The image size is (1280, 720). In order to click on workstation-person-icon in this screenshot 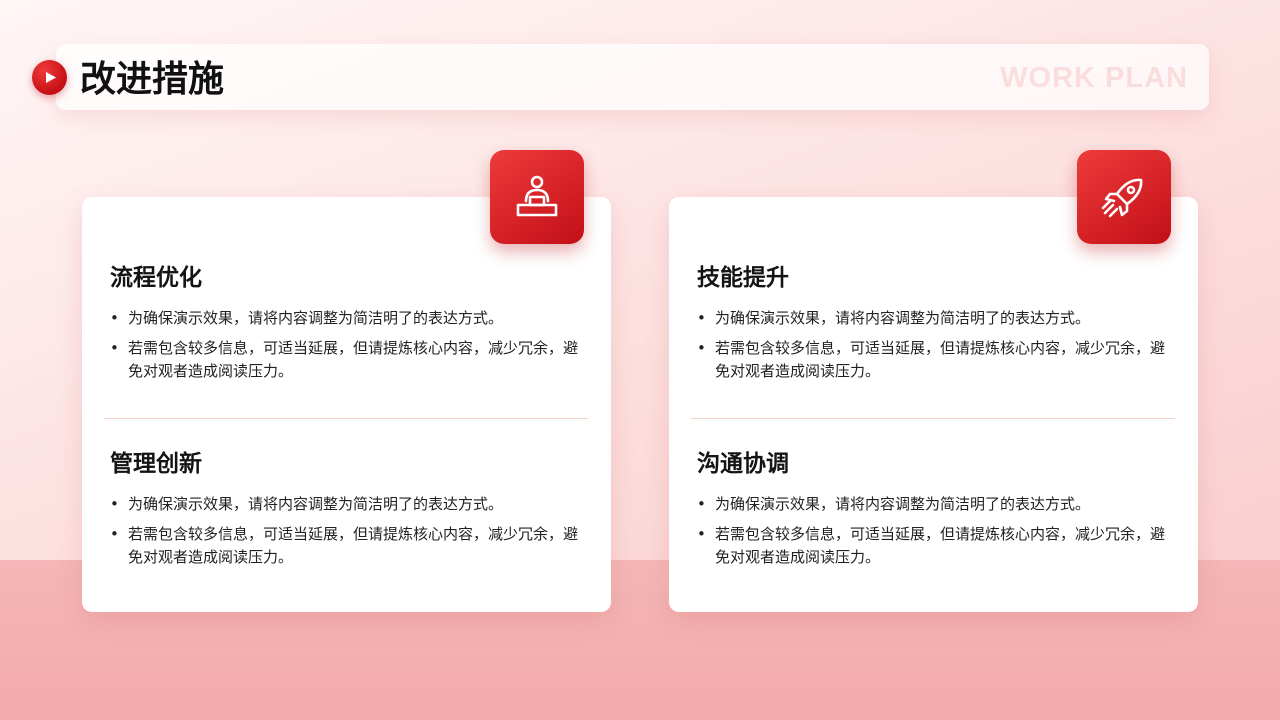, I will do `click(537, 196)`.